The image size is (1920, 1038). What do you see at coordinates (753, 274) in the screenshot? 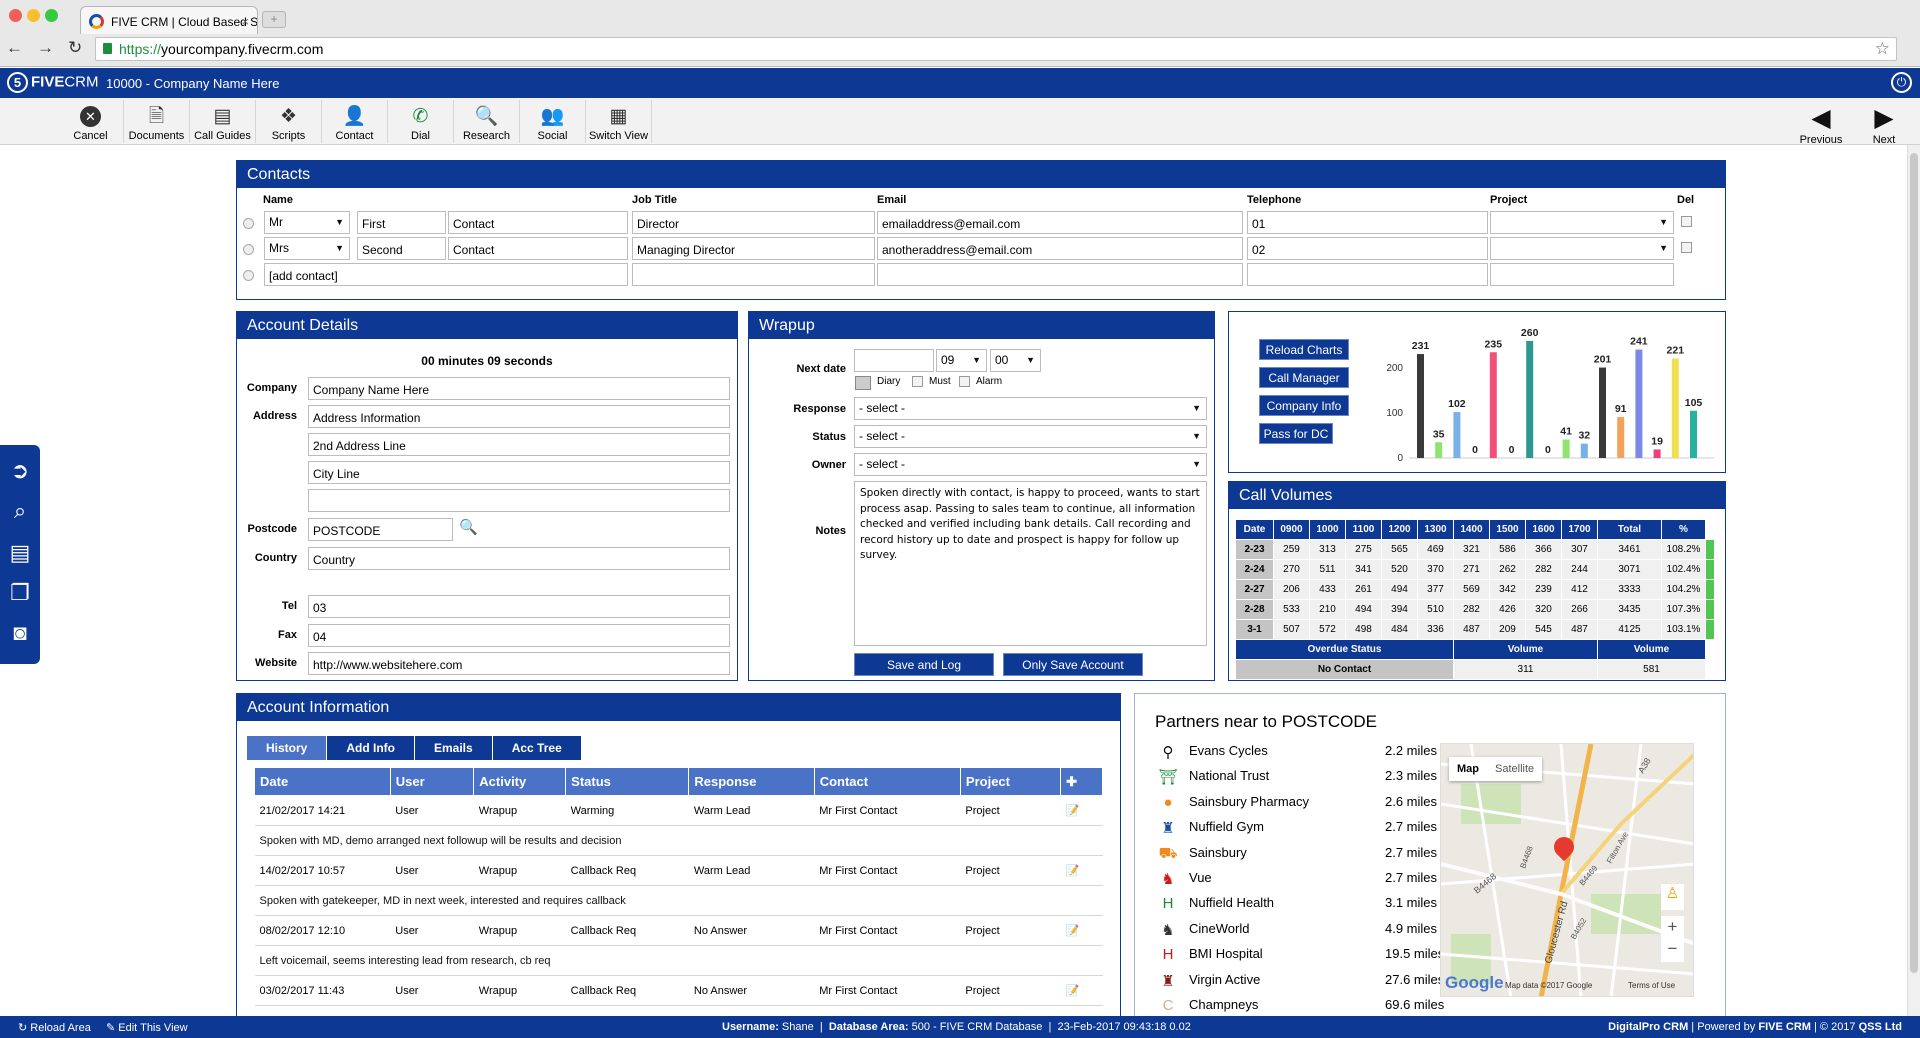
I see `add-contact-job-field` at bounding box center [753, 274].